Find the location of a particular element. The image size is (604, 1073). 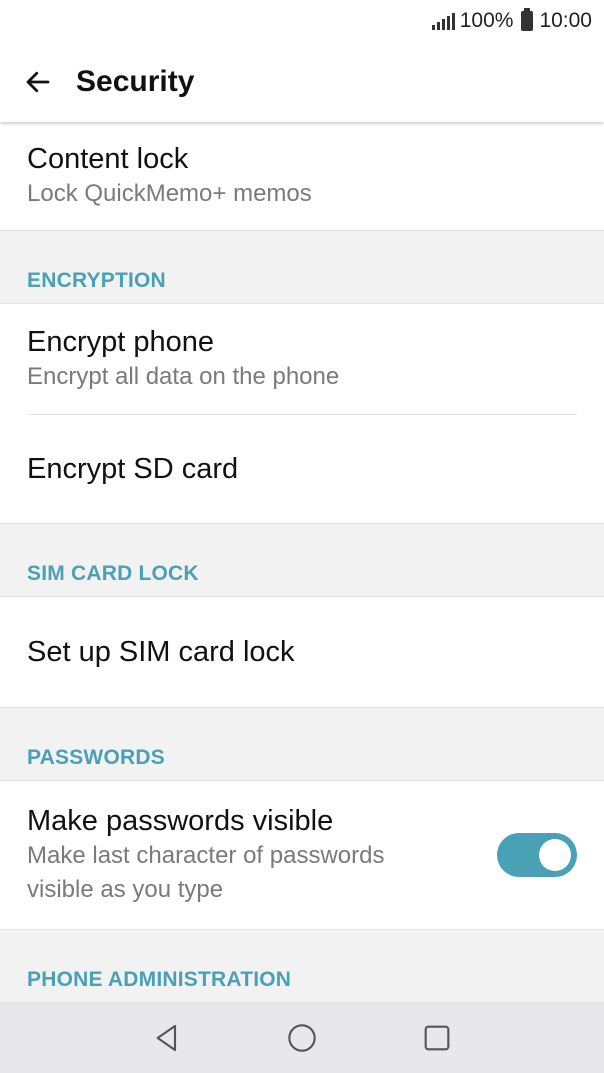

navigation-bar is located at coordinates (302, 1038).